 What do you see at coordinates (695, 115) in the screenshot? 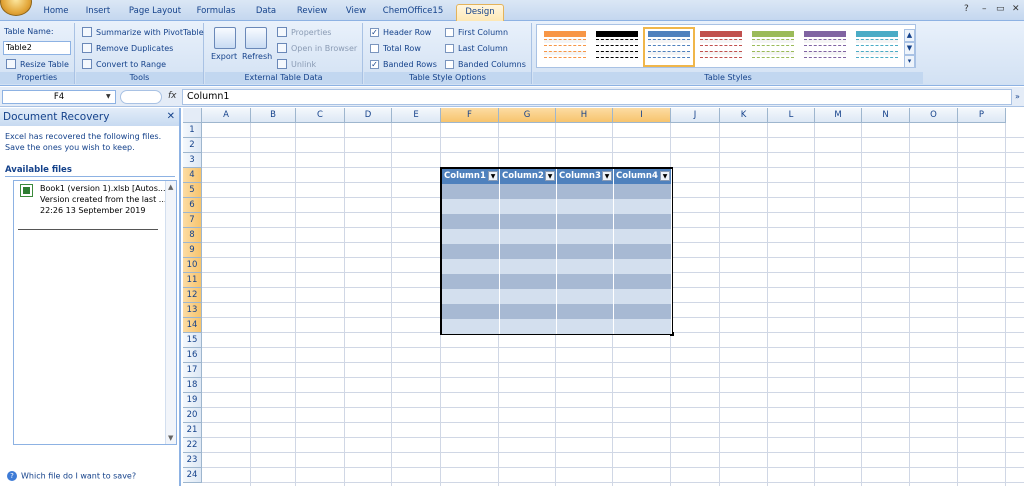
I see `column-header-j: J` at bounding box center [695, 115].